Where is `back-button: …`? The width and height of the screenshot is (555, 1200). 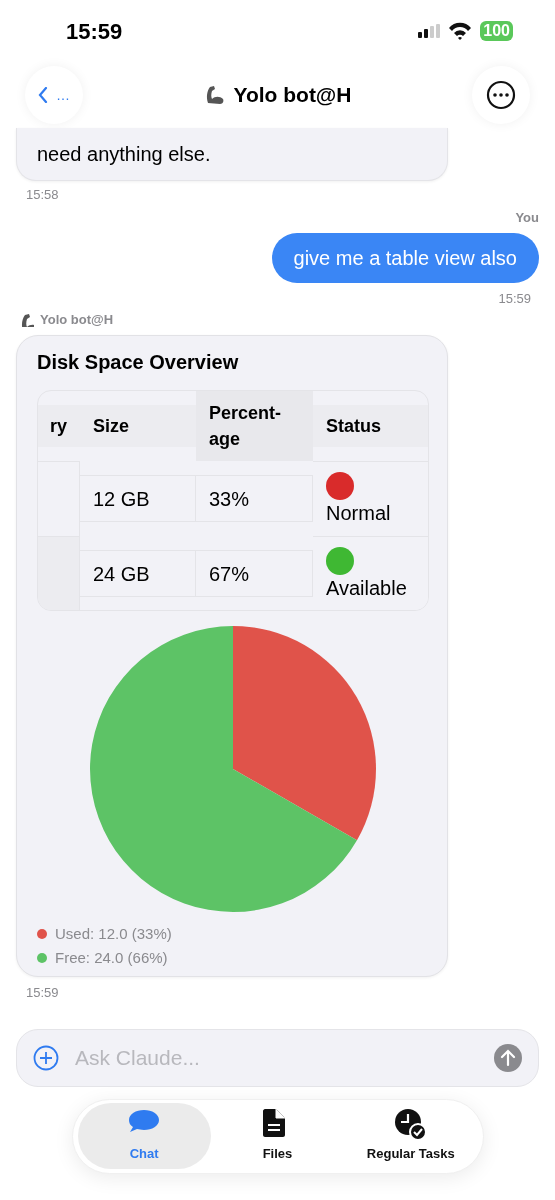 back-button: … is located at coordinates (54, 95).